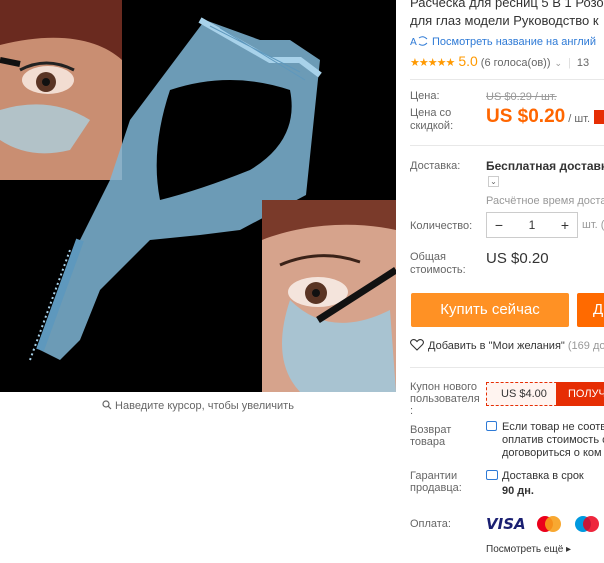 Image resolution: width=604 pixels, height=563 pixels. I want to click on quantity-input: 1, so click(532, 225).